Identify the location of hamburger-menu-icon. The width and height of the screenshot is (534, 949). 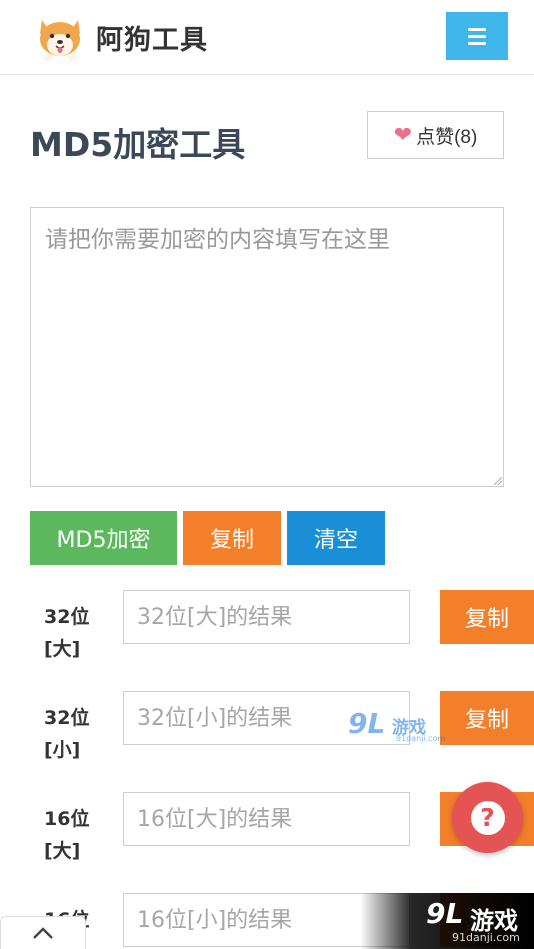
(477, 36).